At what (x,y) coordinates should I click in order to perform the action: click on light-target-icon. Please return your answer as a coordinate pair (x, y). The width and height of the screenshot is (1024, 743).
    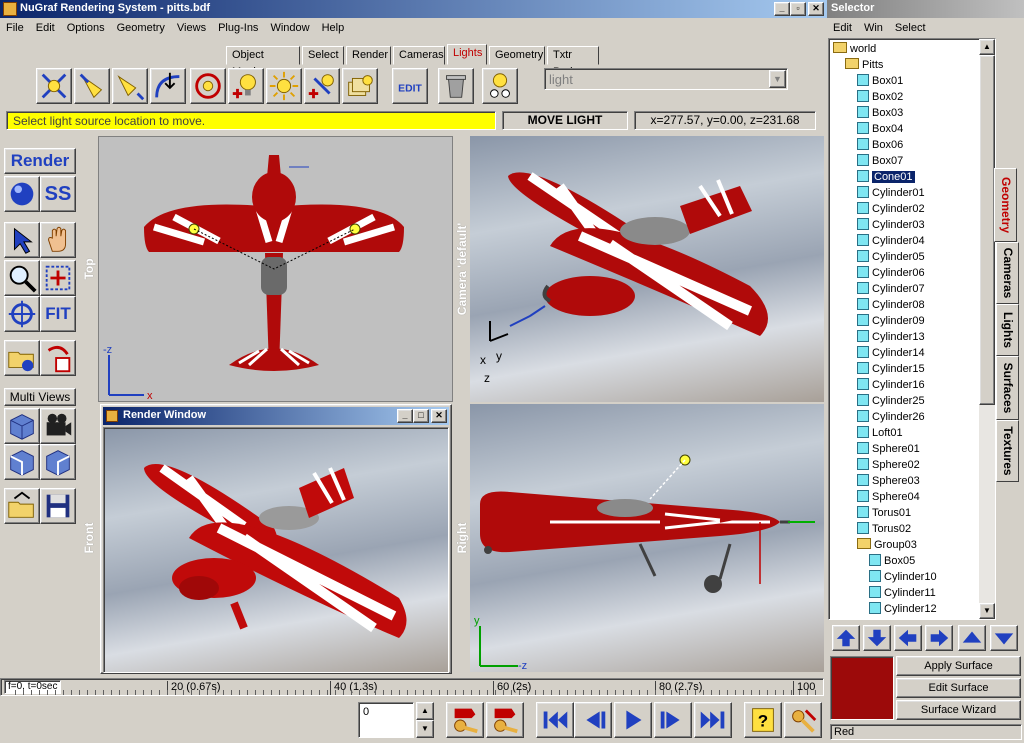
    Looking at the image, I should click on (168, 86).